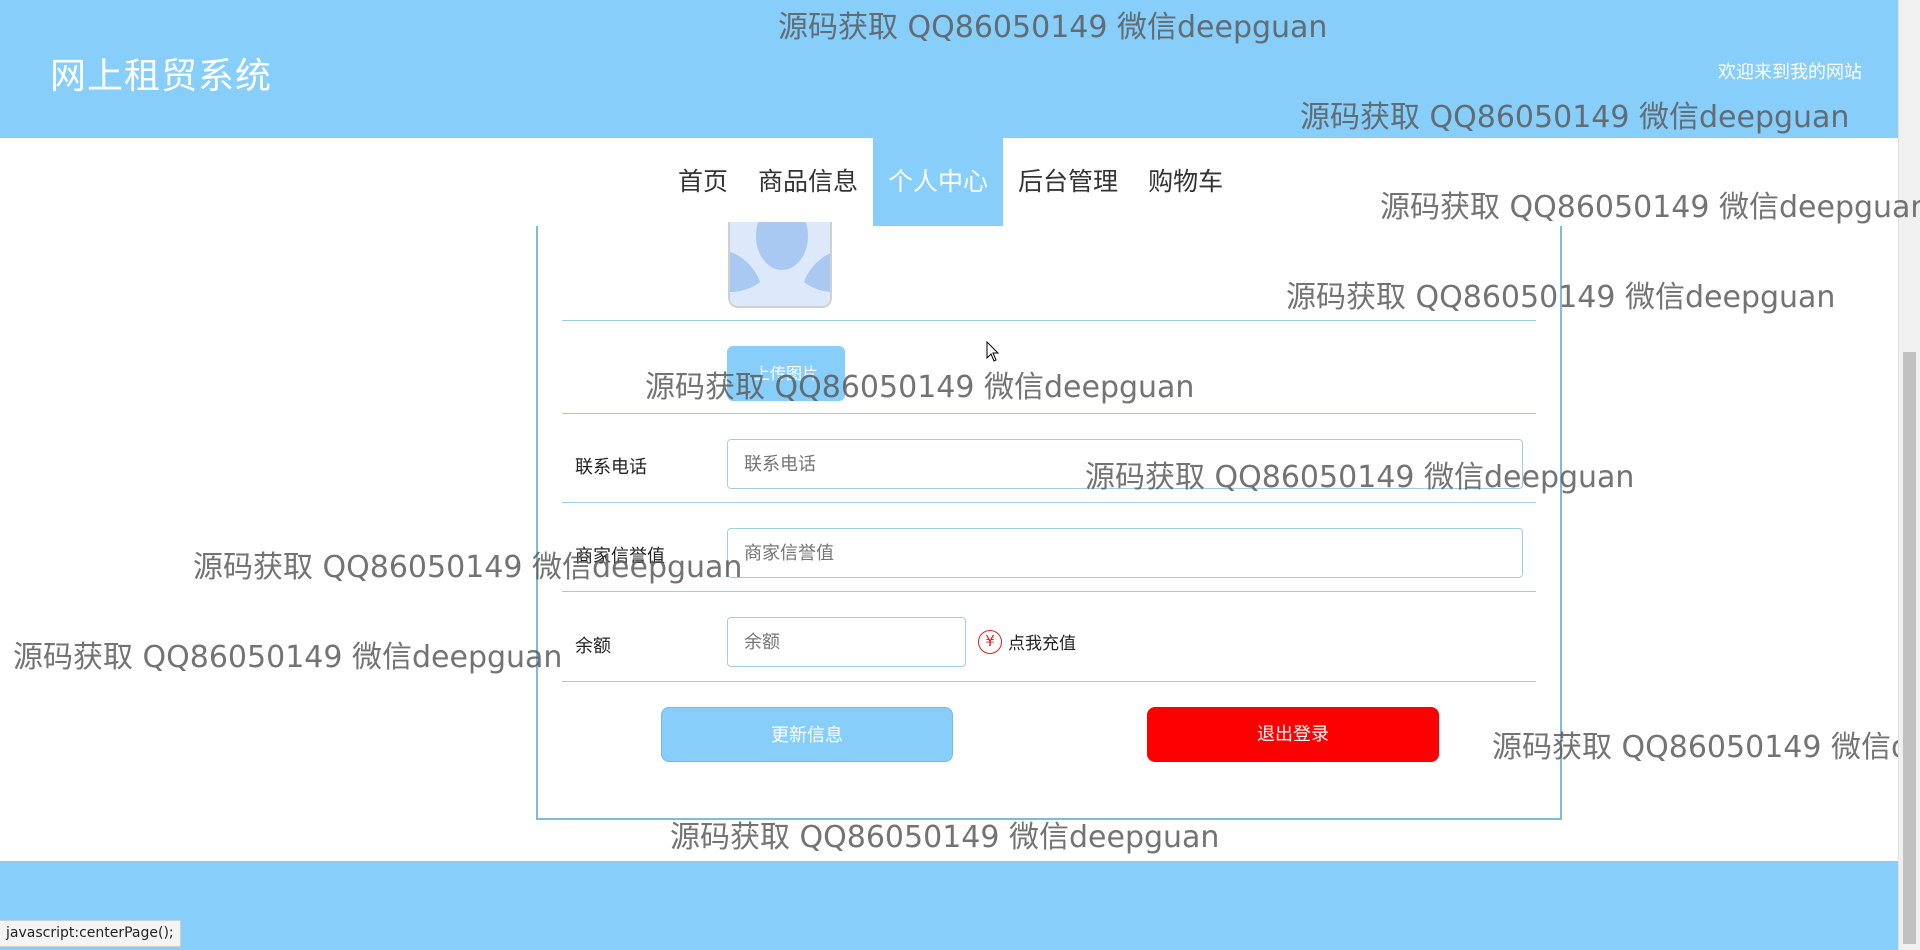 This screenshot has height=950, width=1920. I want to click on site-title: 网上租贸系统, so click(161, 76).